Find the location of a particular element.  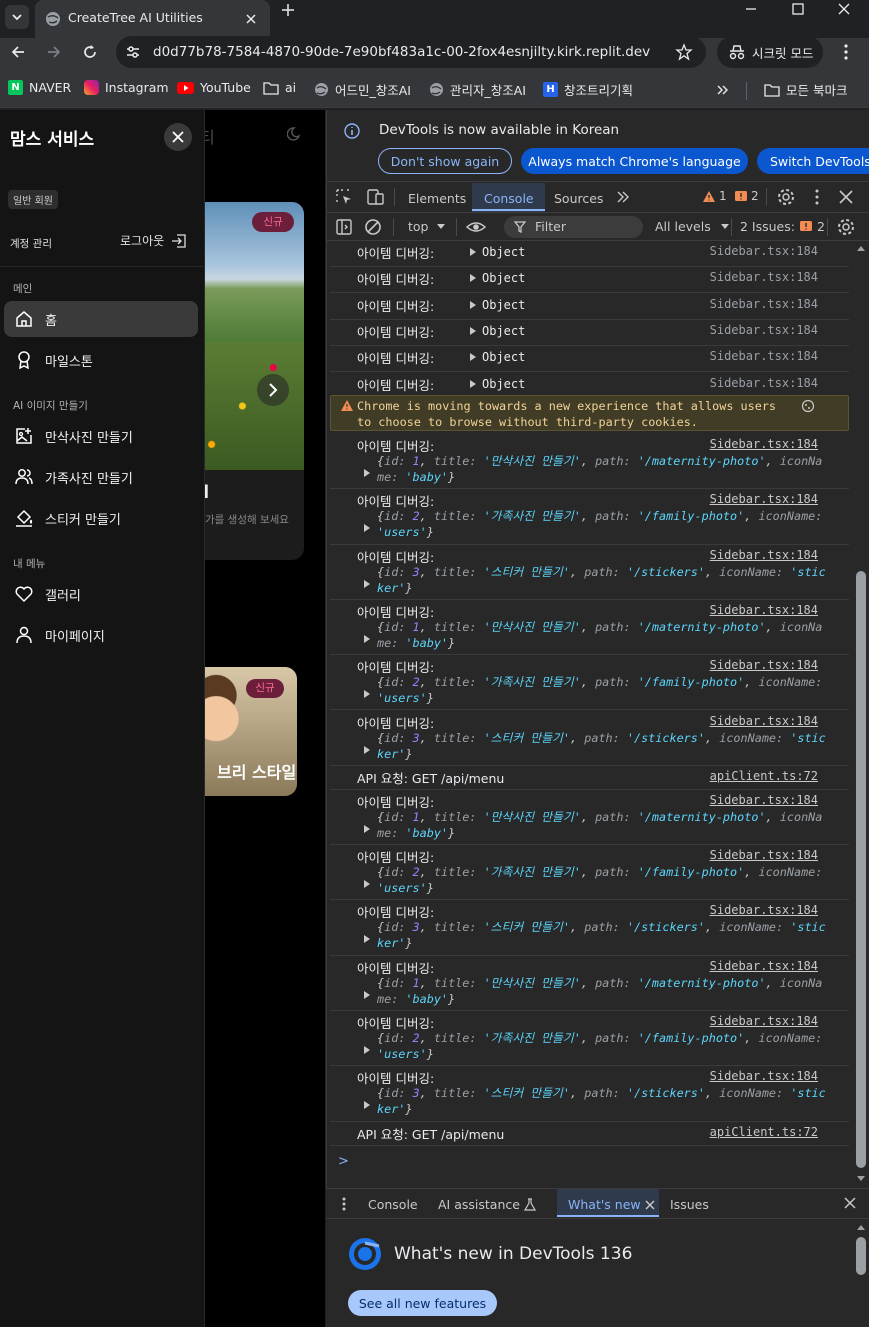

console-scrollbar is located at coordinates (861, 714).